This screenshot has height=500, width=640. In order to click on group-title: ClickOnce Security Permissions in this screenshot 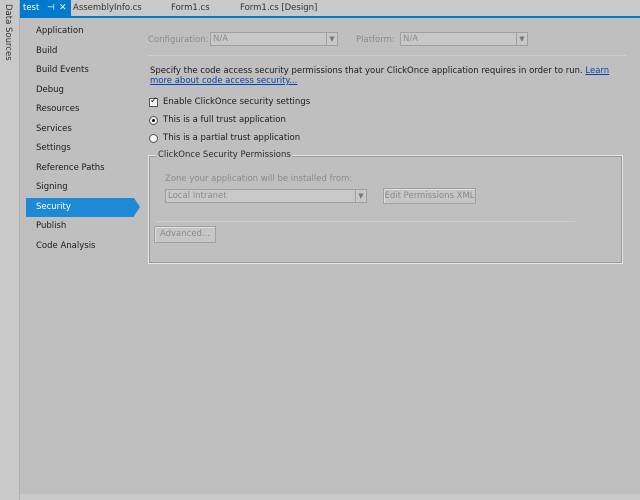, I will do `click(224, 155)`.